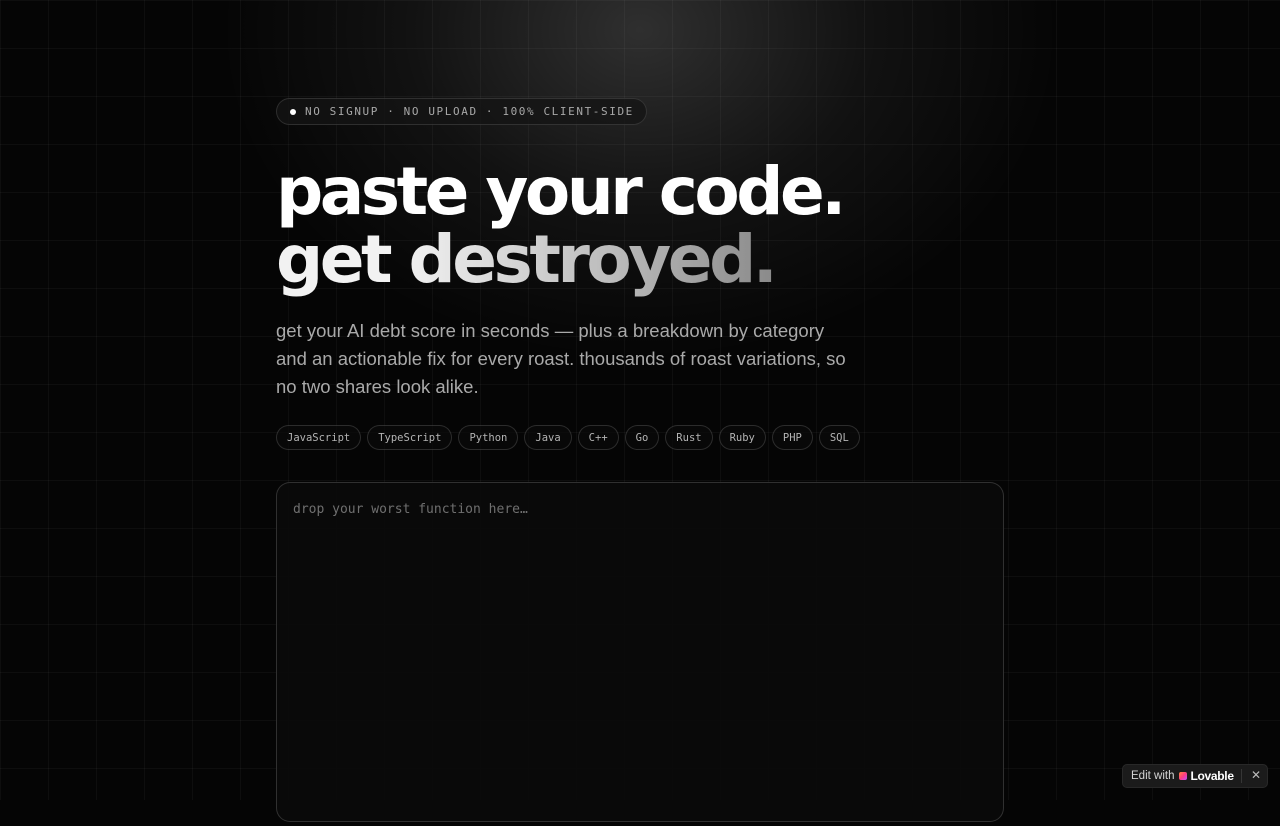 This screenshot has width=1280, height=826. What do you see at coordinates (1183, 776) in the screenshot?
I see `lovable-logo-icon` at bounding box center [1183, 776].